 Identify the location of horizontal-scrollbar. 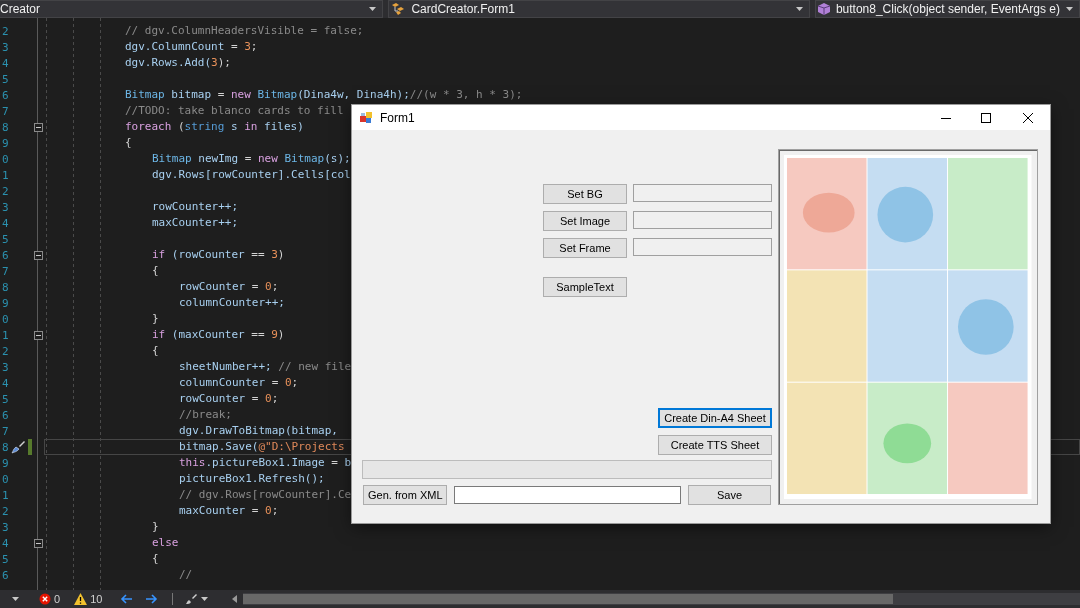
(661, 599).